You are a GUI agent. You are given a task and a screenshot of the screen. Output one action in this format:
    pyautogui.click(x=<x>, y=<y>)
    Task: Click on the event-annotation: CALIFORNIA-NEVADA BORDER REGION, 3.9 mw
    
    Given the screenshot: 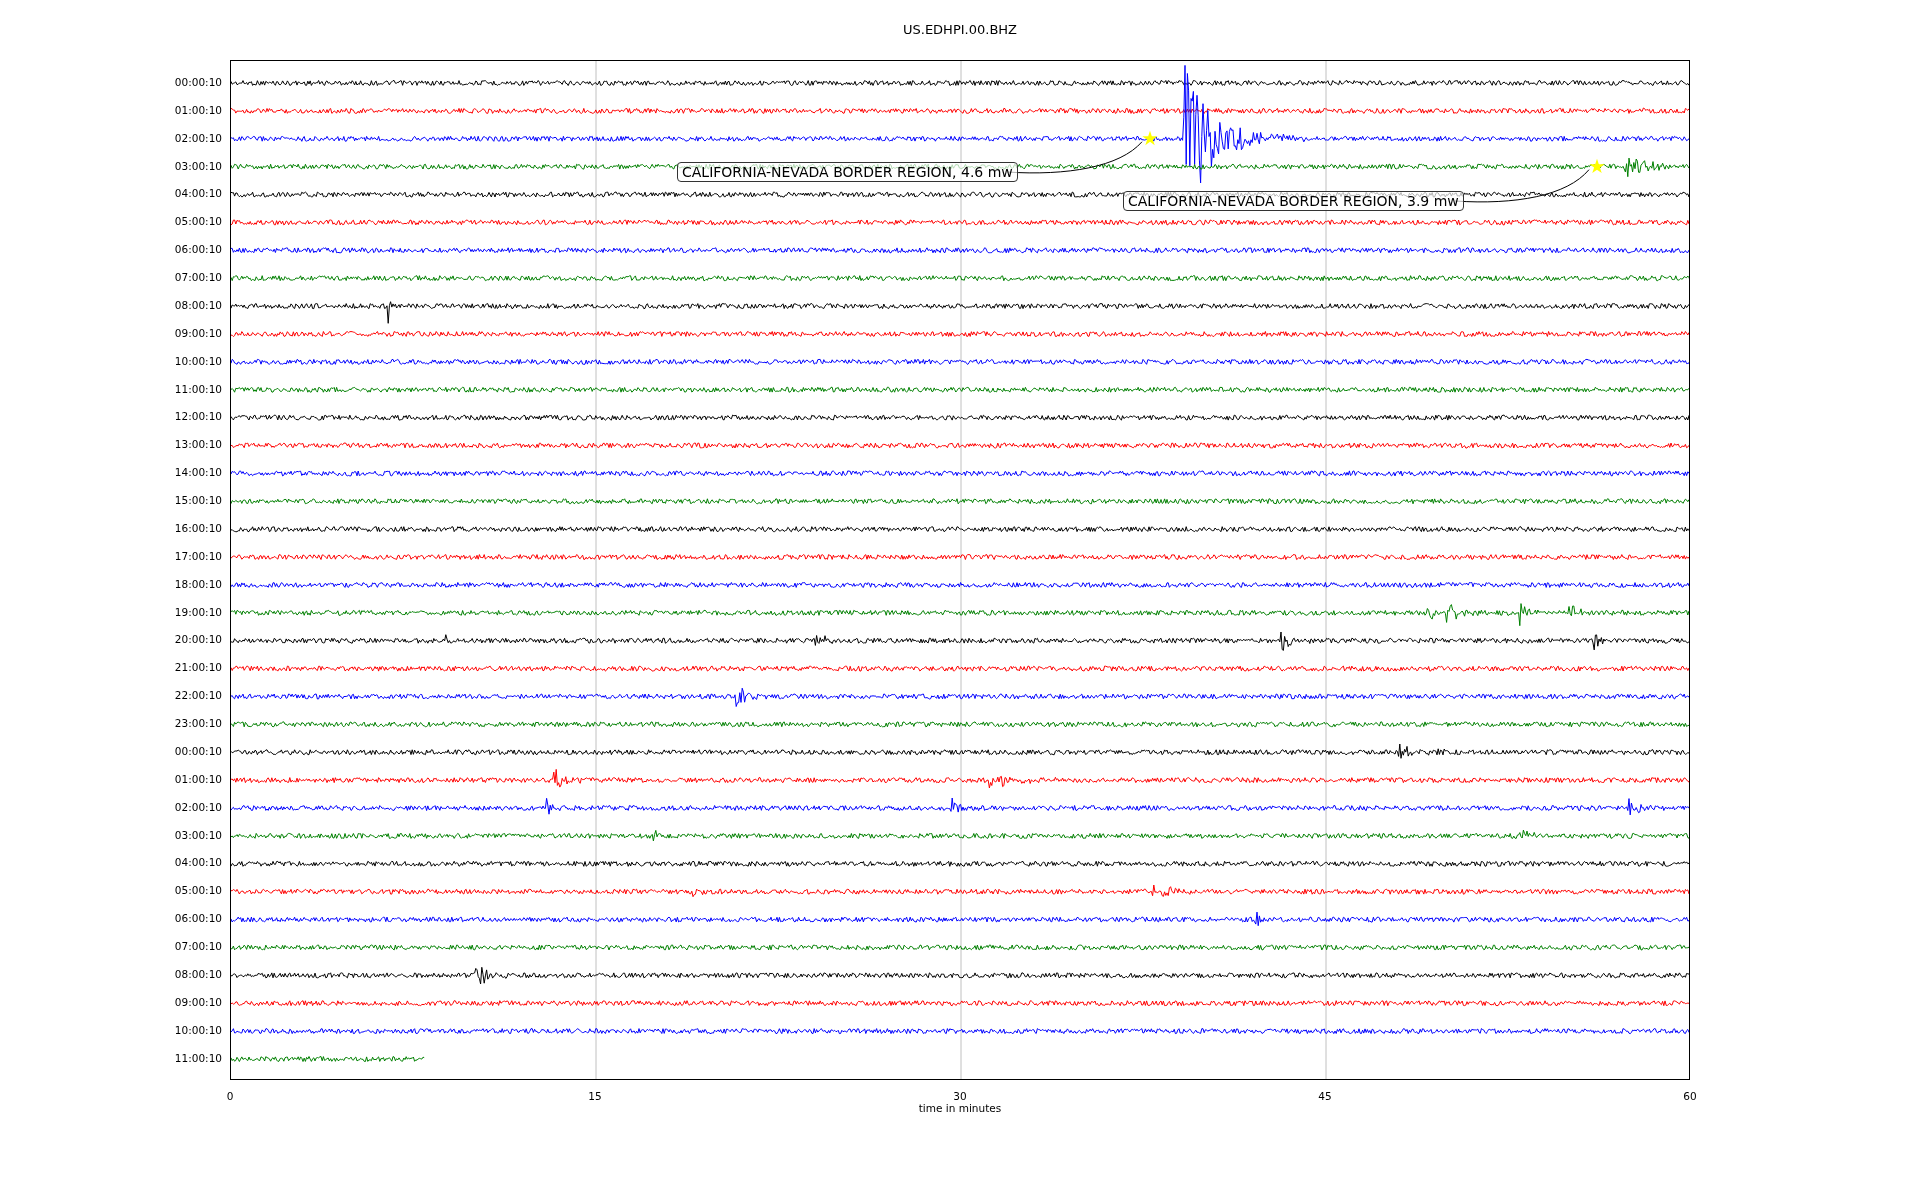 What is the action you would take?
    pyautogui.click(x=1293, y=201)
    